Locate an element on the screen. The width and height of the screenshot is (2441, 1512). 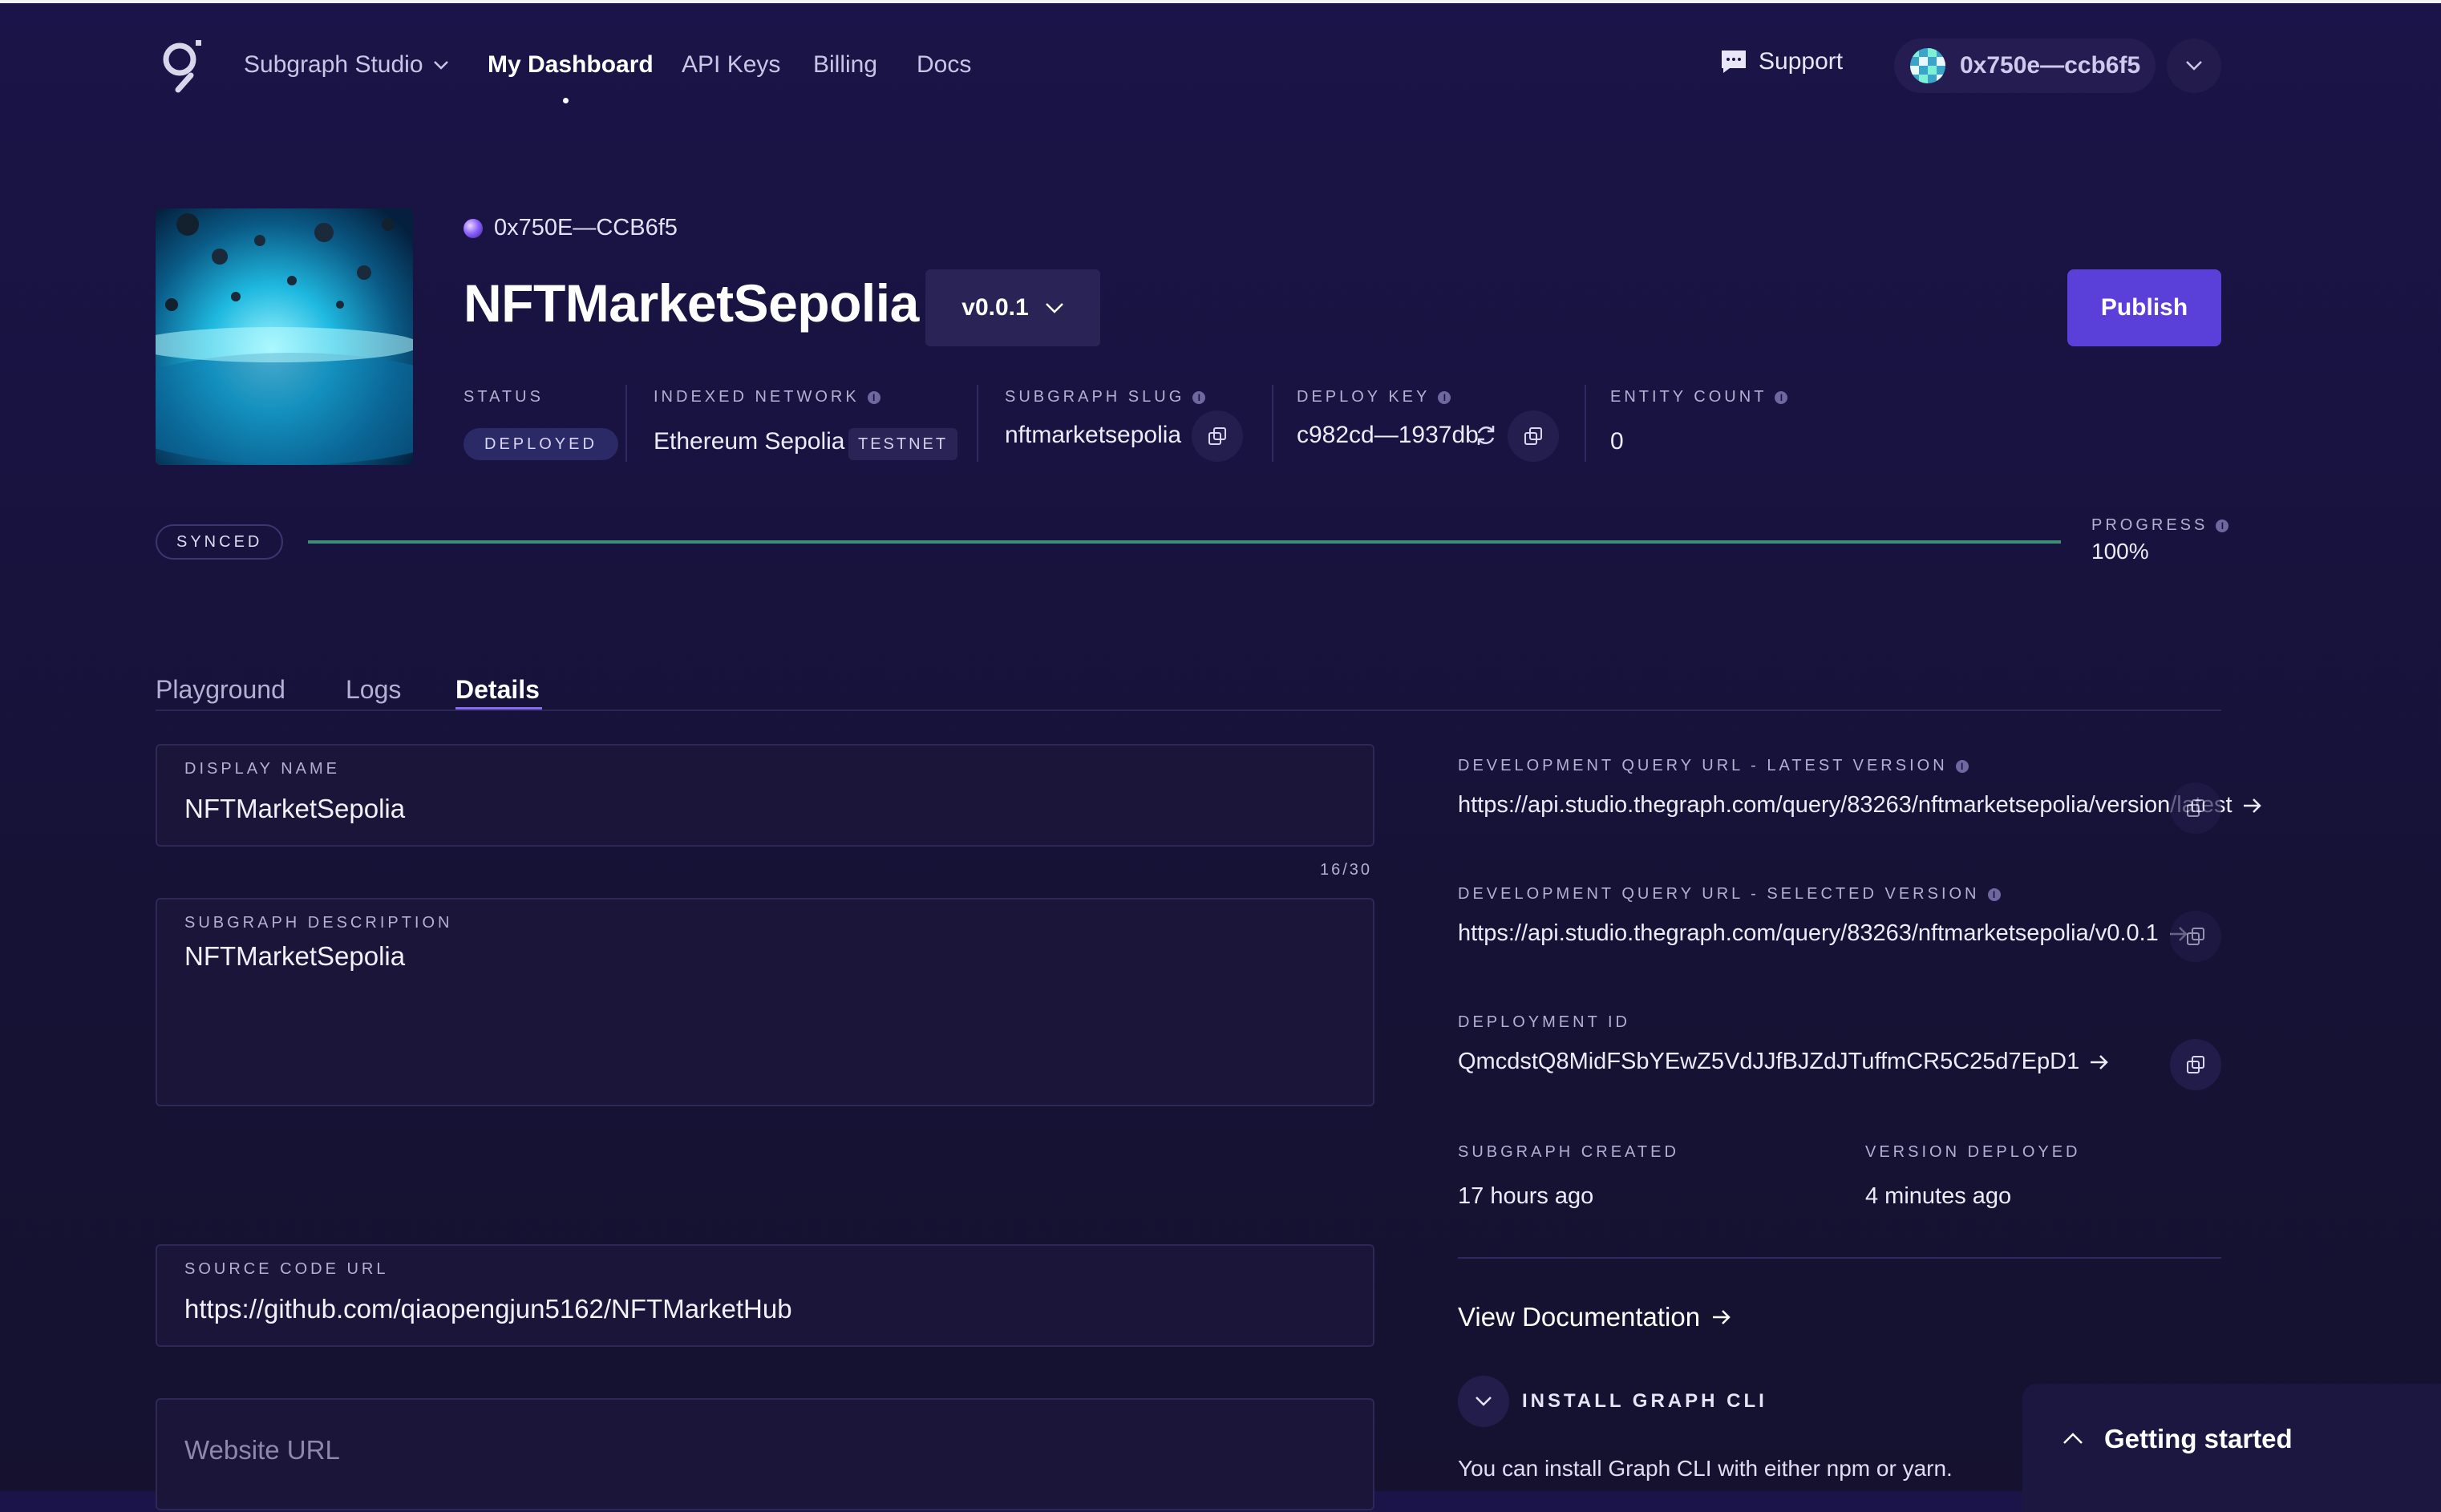
version-selector: v0.0.1 is located at coordinates (1012, 307).